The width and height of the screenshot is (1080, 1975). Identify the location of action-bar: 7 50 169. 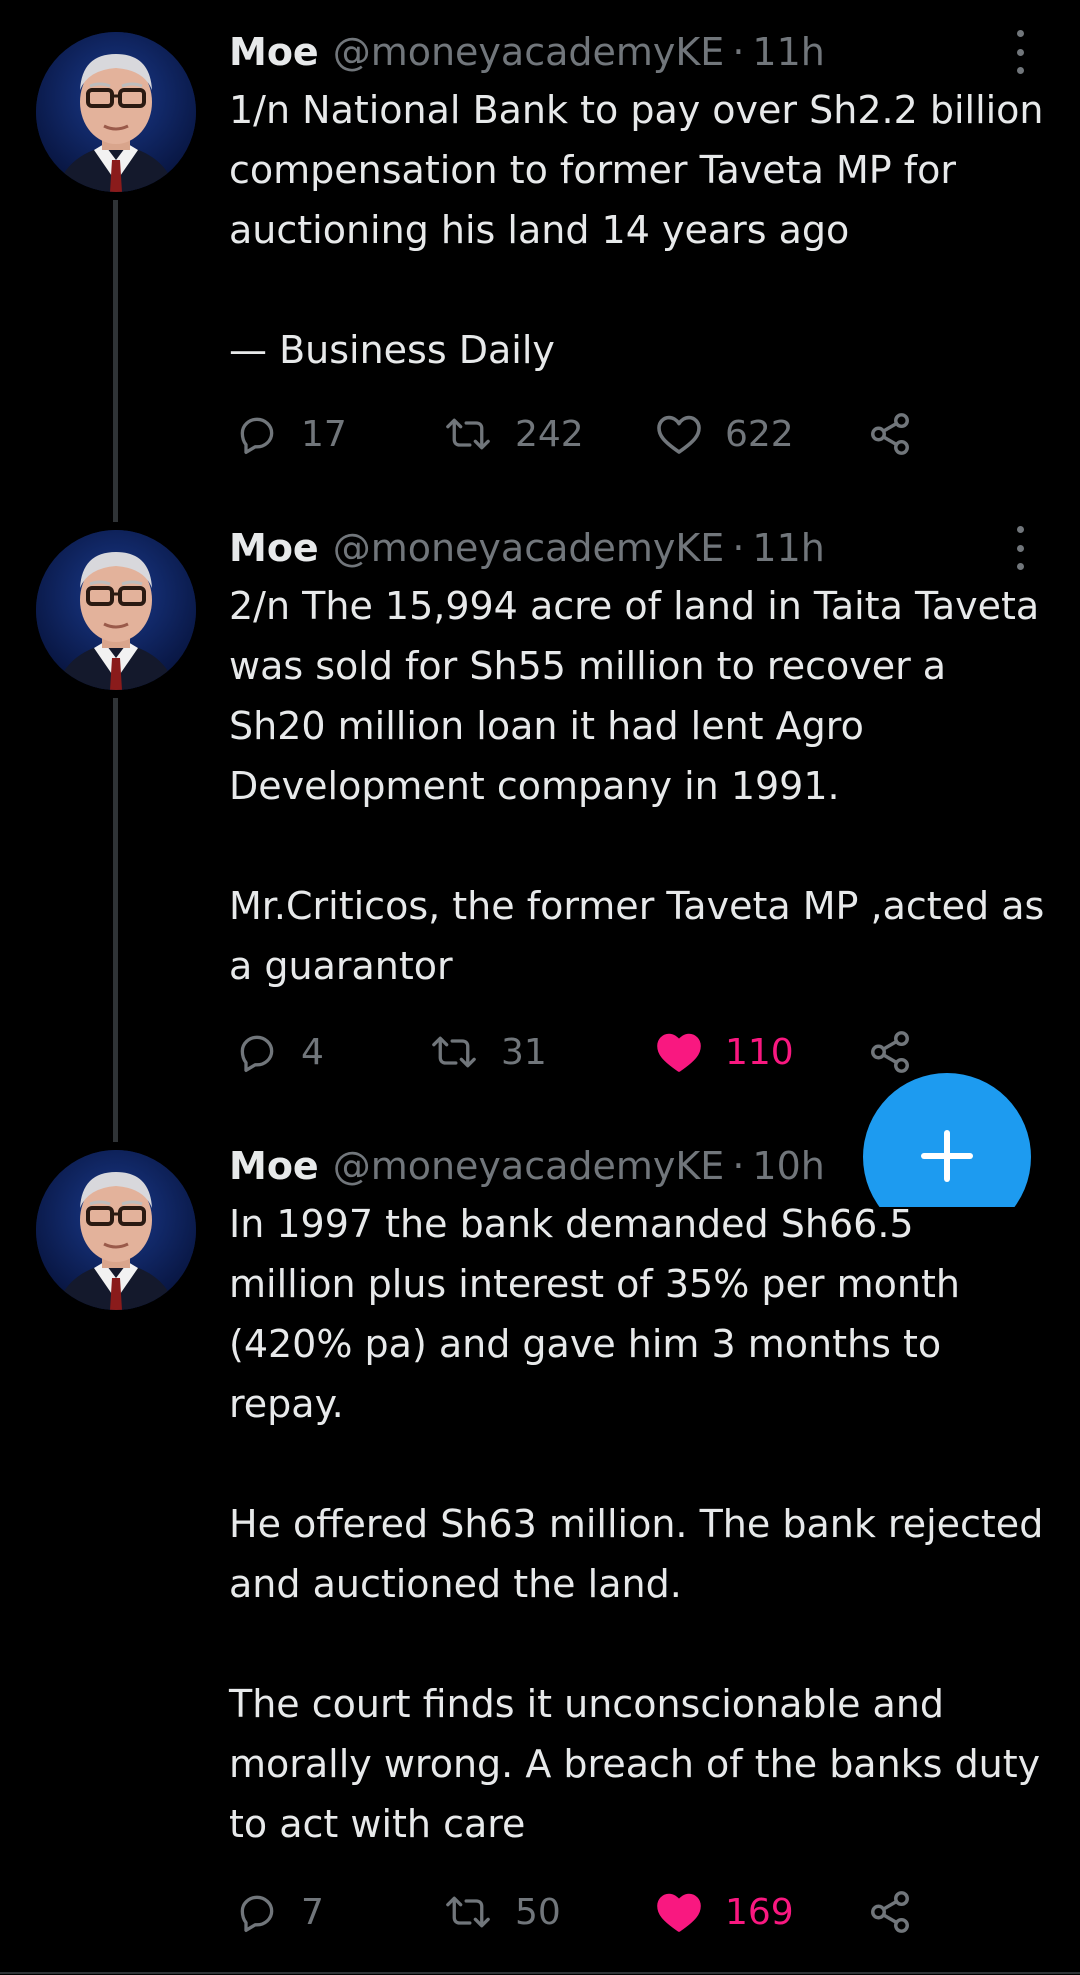
(589, 1912).